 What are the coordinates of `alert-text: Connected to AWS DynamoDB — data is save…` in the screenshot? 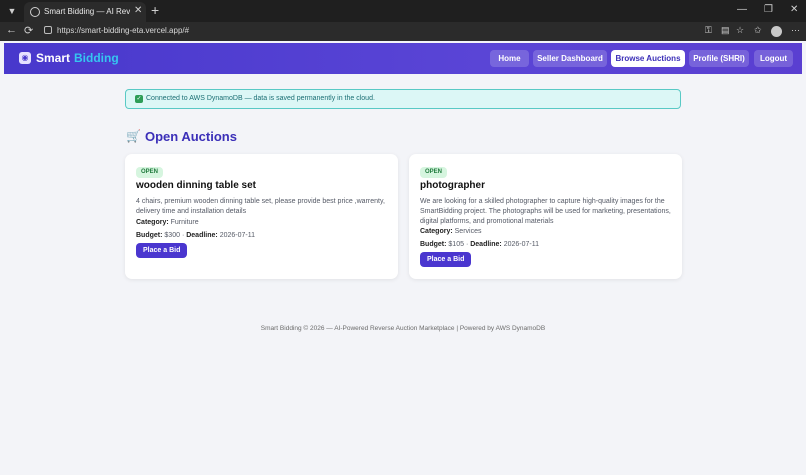 It's located at (260, 98).